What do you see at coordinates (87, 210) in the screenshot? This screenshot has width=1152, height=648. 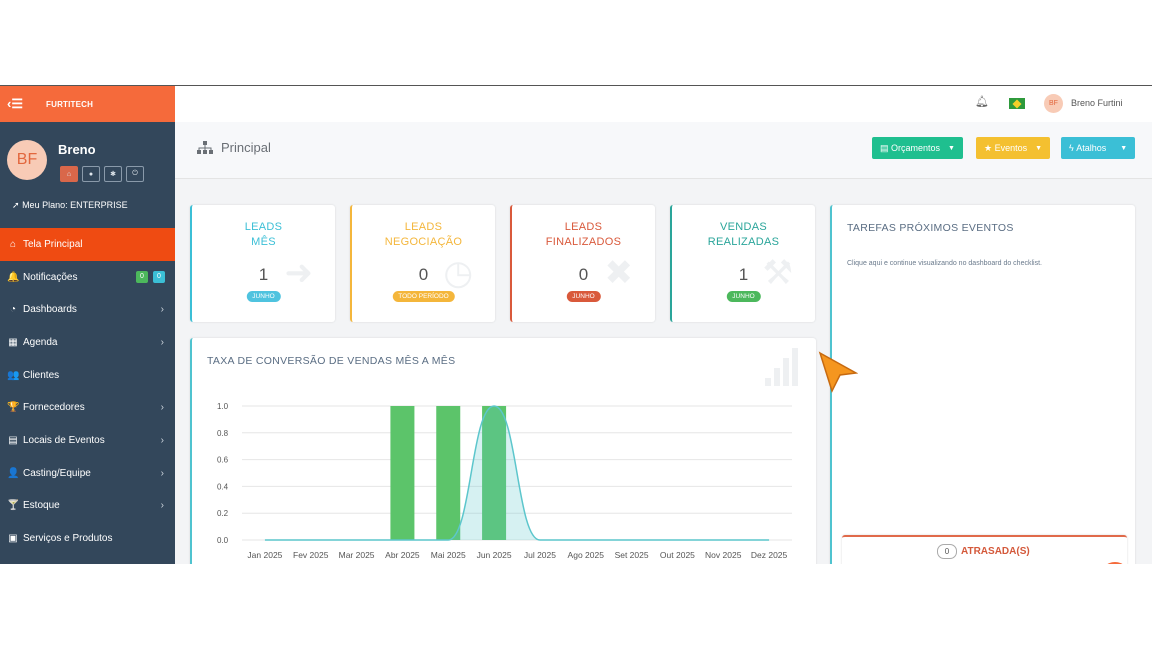 I see `plan-info: ➚ Meu Plano: ENTERPRISE` at bounding box center [87, 210].